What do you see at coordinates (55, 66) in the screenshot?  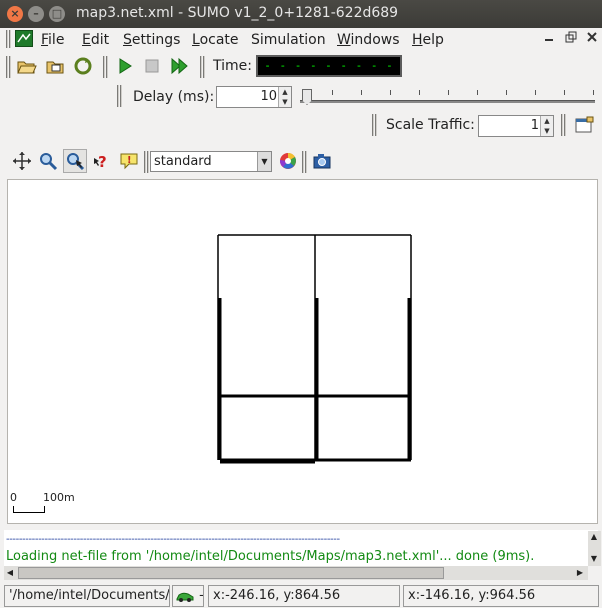 I see `open-network-icon` at bounding box center [55, 66].